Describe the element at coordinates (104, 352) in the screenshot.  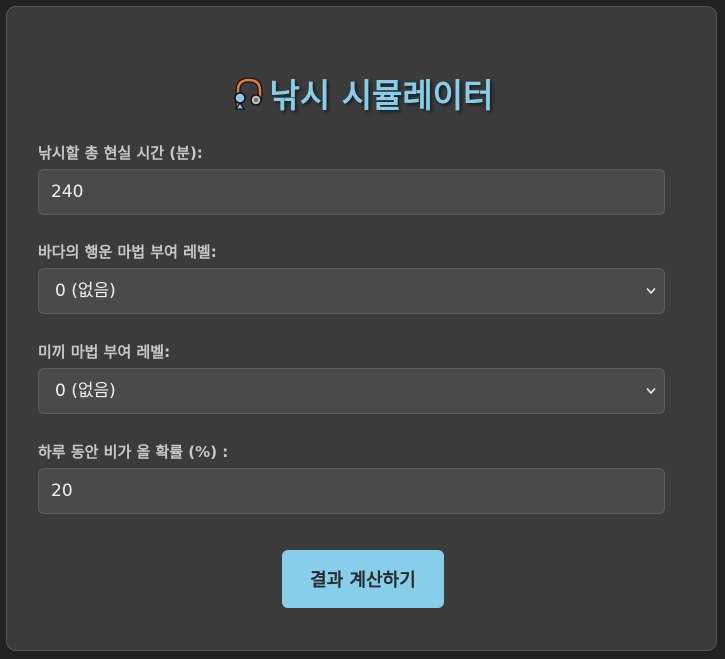
I see `lure-label: 미끼 마법 부여 레벨:` at that location.